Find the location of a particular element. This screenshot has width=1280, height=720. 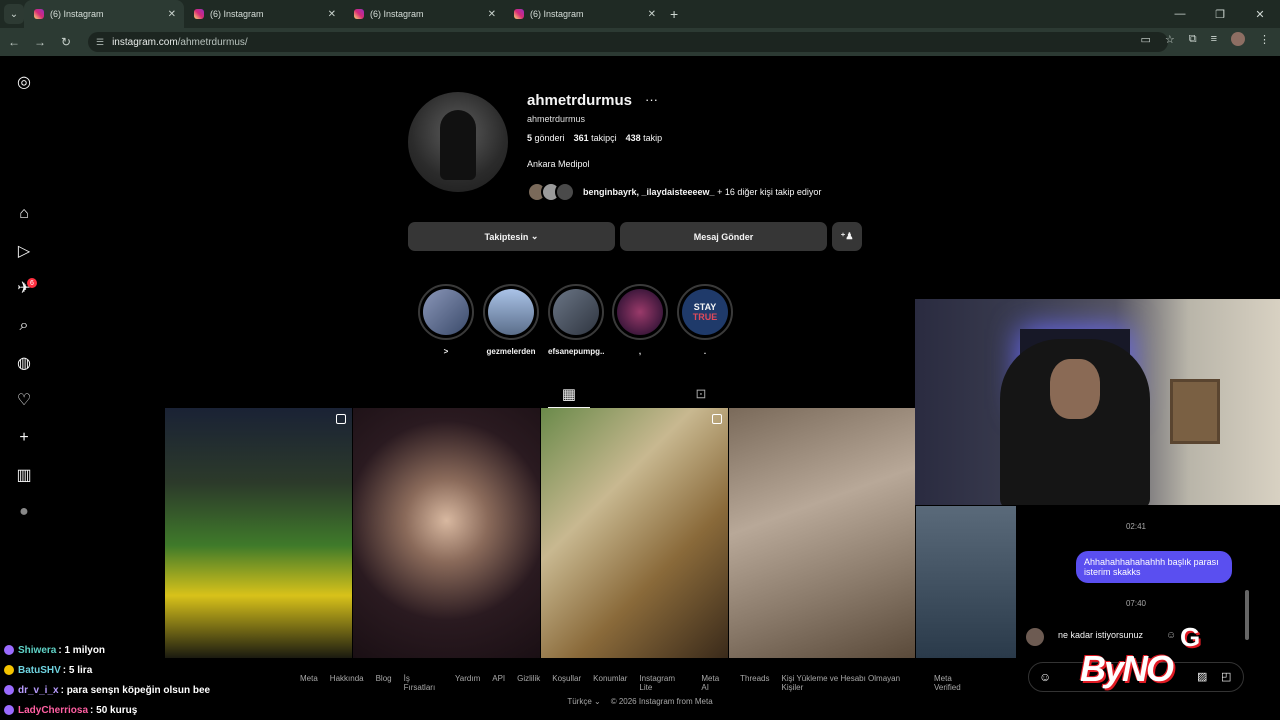

stream-chat-message: dr_v_i_x: para senşn köpeğin olsun bee is located at coordinates (150, 690).